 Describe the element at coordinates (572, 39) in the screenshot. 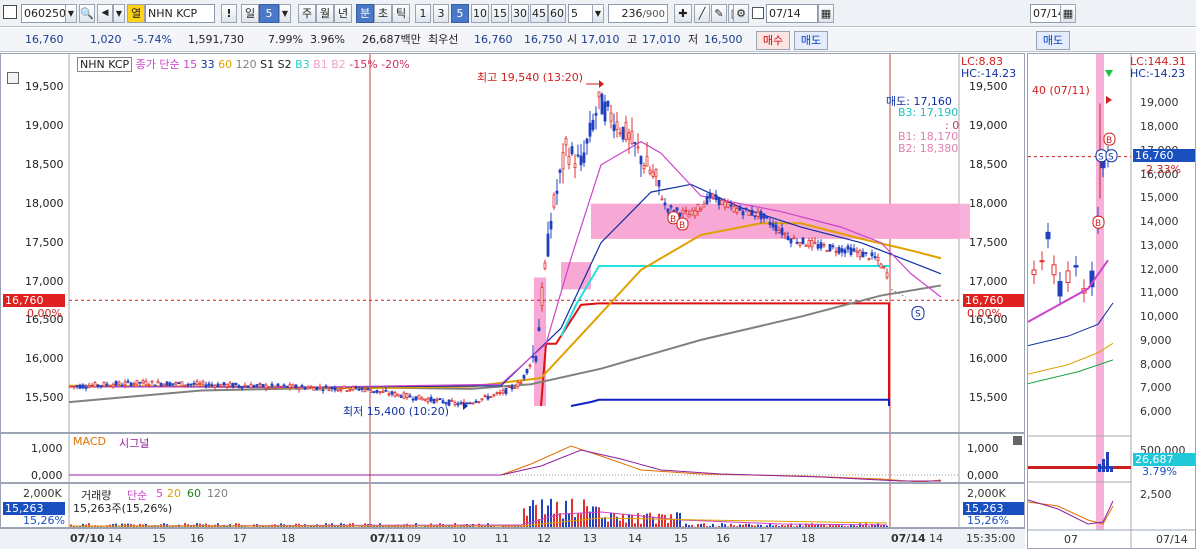

I see `open-label: 시` at that location.